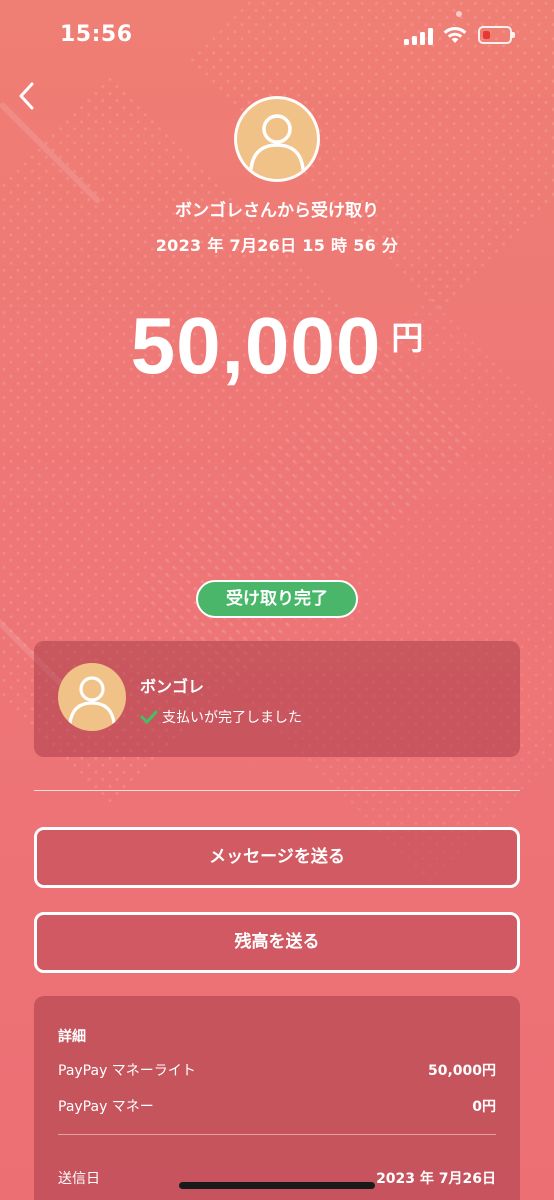 Image resolution: width=554 pixels, height=1200 pixels. Describe the element at coordinates (277, 857) in the screenshot. I see `send-message-button: メッセージを送る` at that location.